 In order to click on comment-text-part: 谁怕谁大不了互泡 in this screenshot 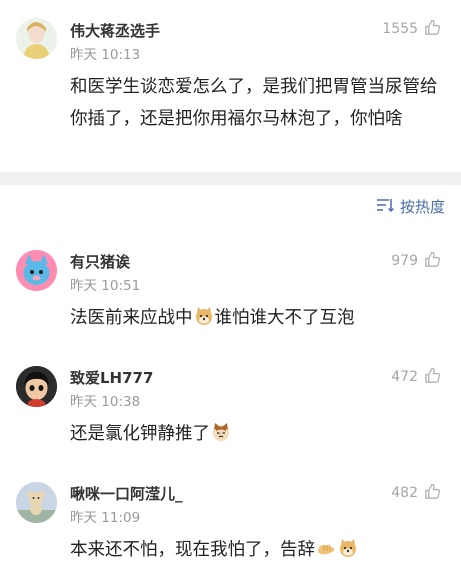, I will do `click(284, 318)`.